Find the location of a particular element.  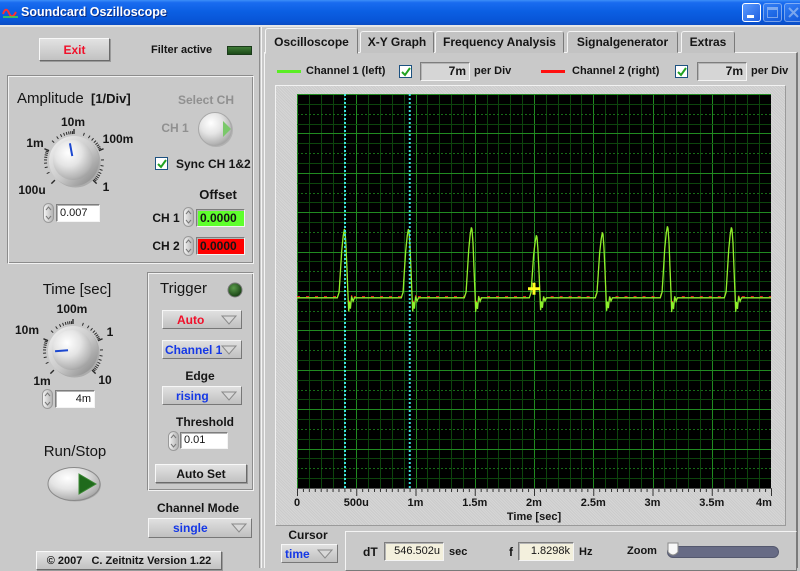

threshold-spinner is located at coordinates (173, 441).